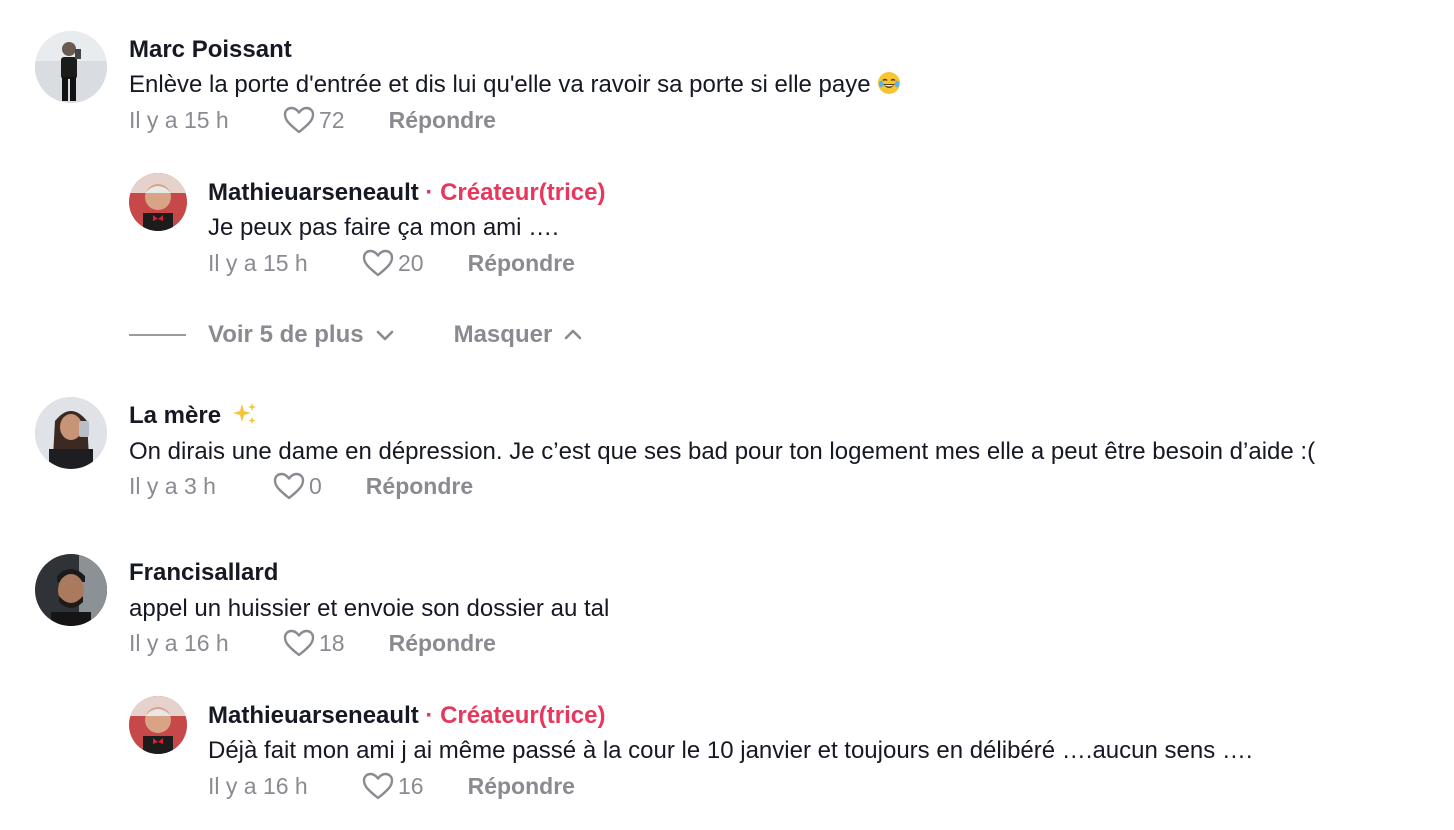 The image size is (1454, 830). I want to click on like-button: 16, so click(393, 786).